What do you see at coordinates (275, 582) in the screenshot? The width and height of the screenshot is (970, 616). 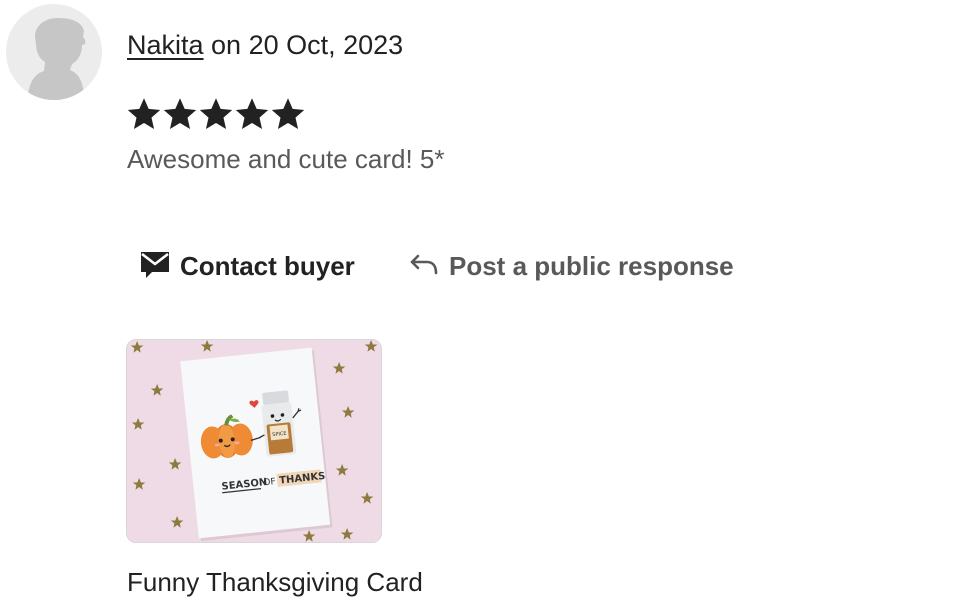 I see `product-title-link: Funny Thanksgiving Card` at bounding box center [275, 582].